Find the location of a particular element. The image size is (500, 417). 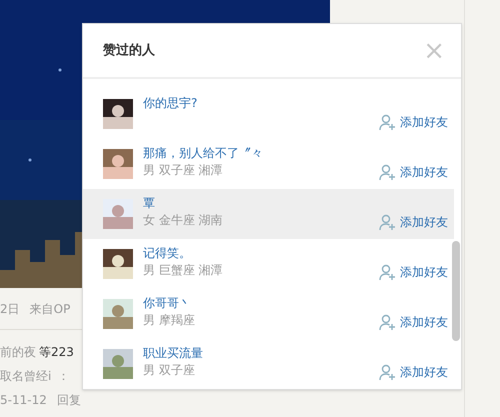

user-name: 你哥哥丶 is located at coordinates (261, 303).